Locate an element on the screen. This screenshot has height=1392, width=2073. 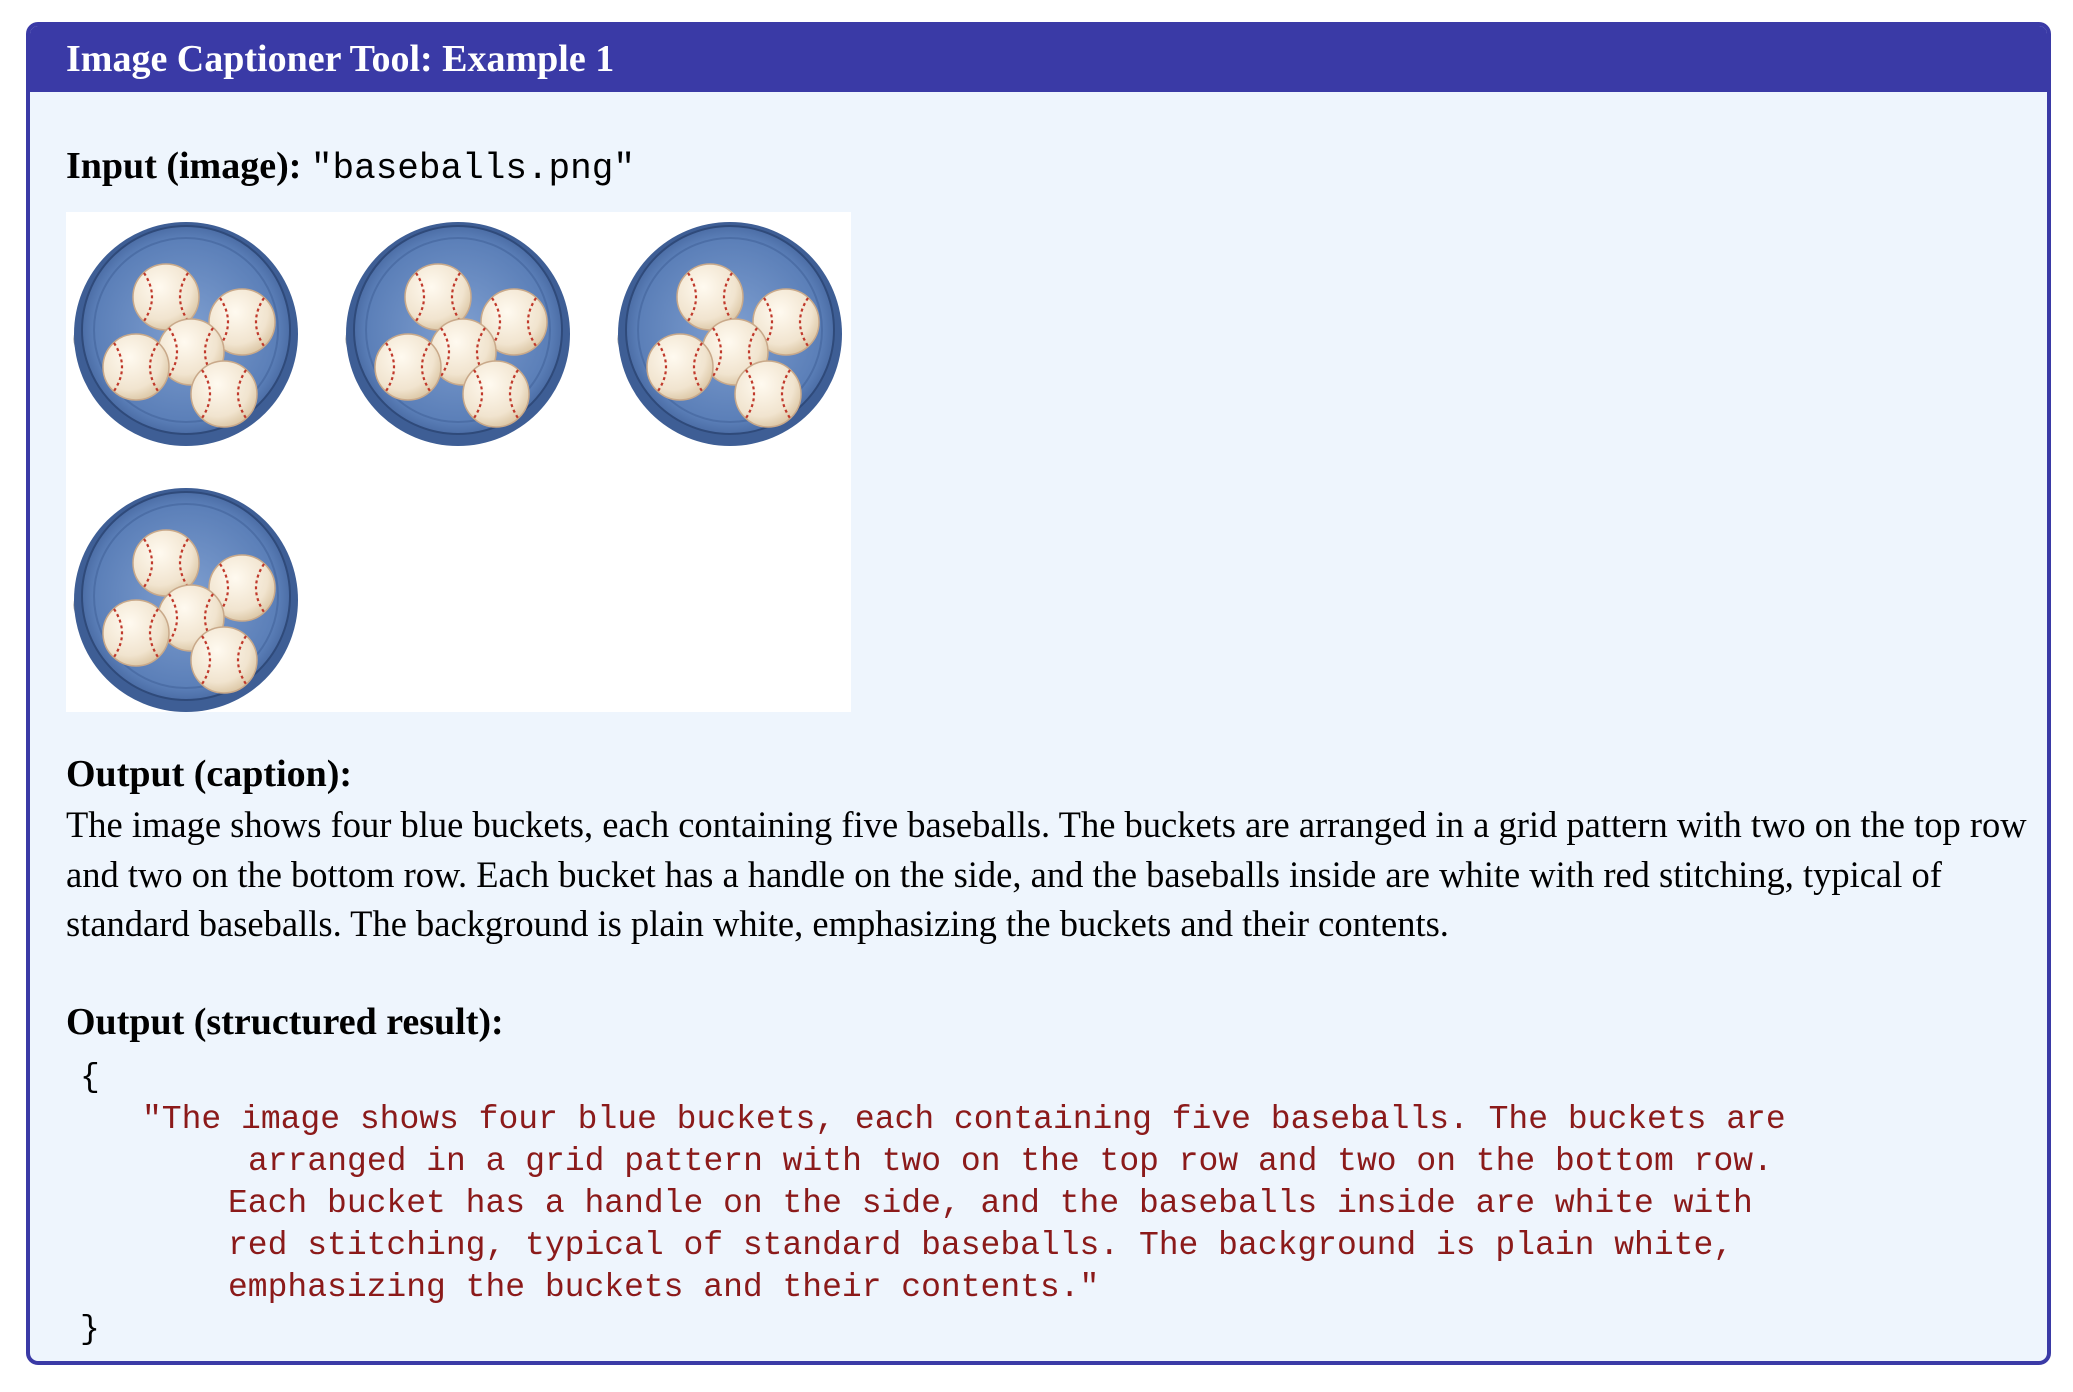
input-label: Input (image): is located at coordinates (184, 166).